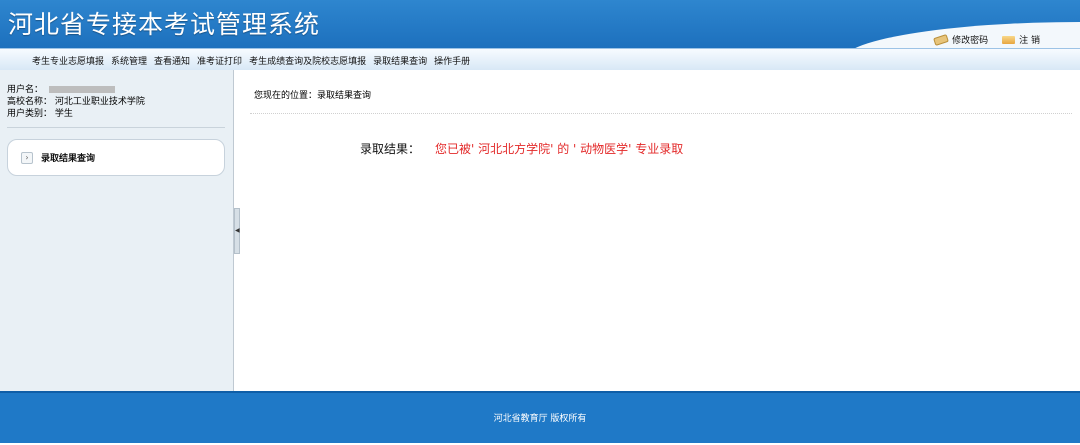 The image size is (1080, 445). What do you see at coordinates (116, 157) in the screenshot?
I see `sidebar-item-admission-result: › 录取结果查询` at bounding box center [116, 157].